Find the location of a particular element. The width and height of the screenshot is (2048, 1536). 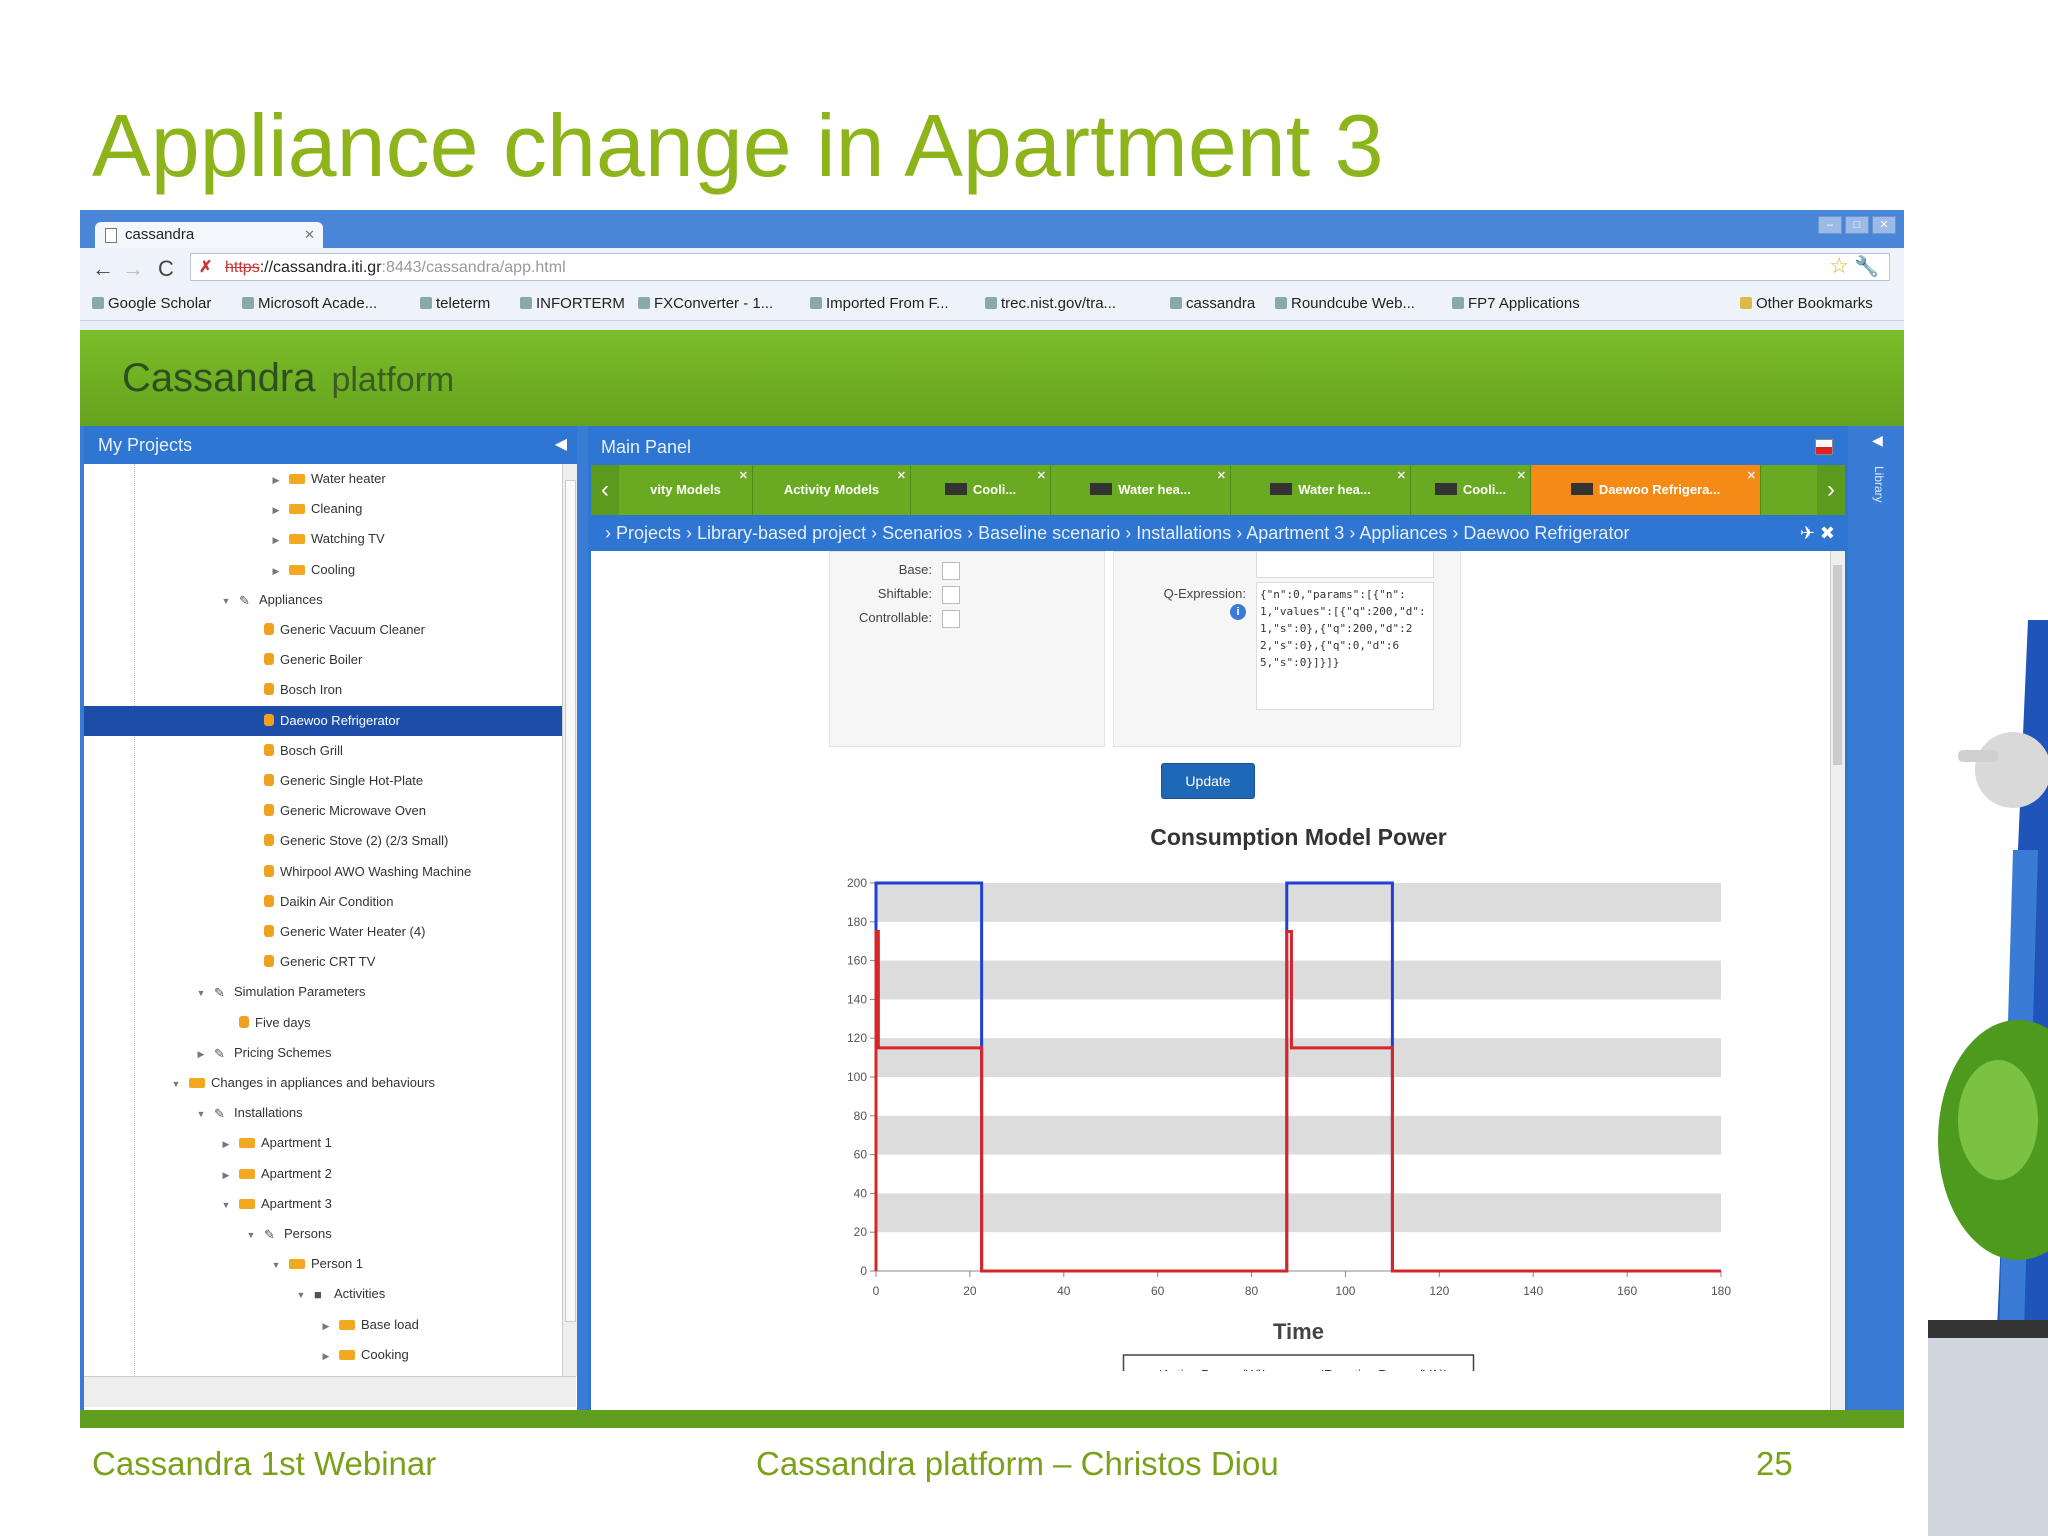

tree-node: ▶ Cooking is located at coordinates (323, 1355).